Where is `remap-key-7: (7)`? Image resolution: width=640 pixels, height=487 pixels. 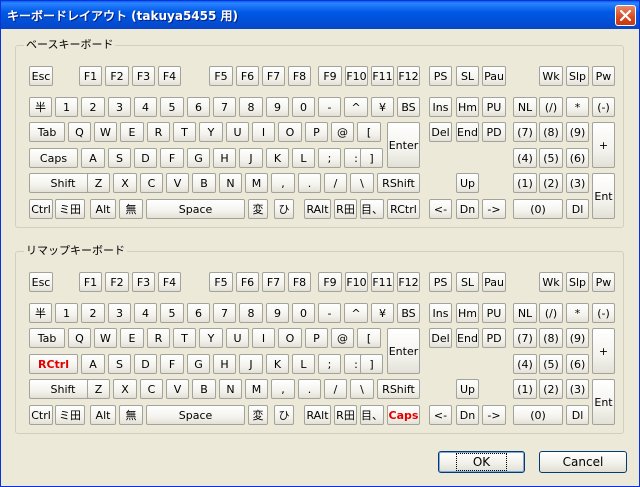 remap-key-7: (7) is located at coordinates (525, 338).